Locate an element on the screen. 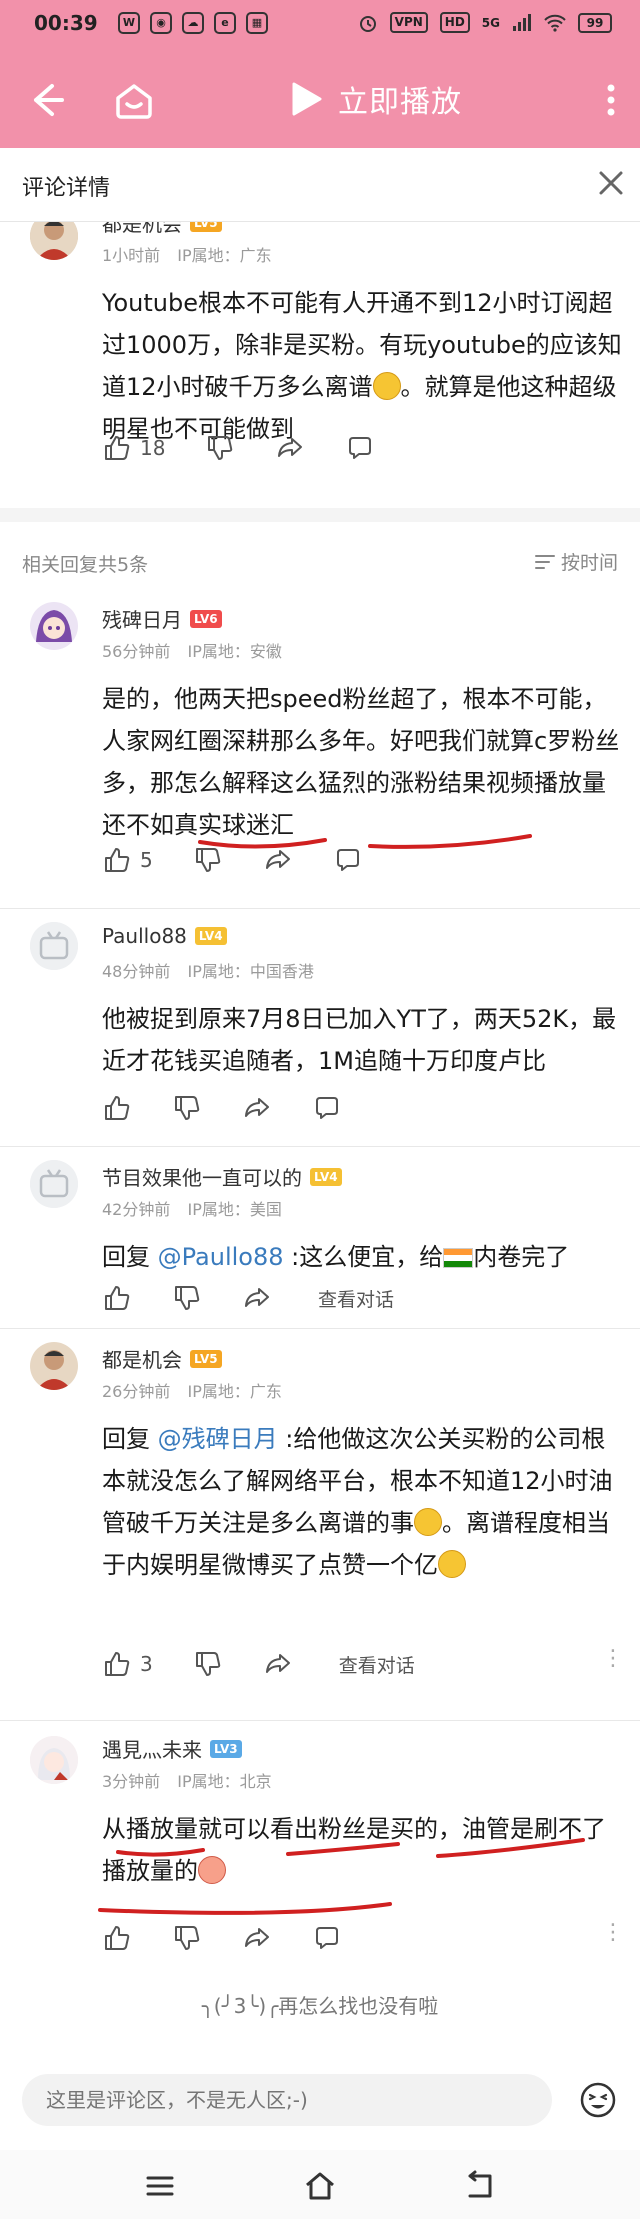  comment-time: 48分钟前 is located at coordinates (136, 971).